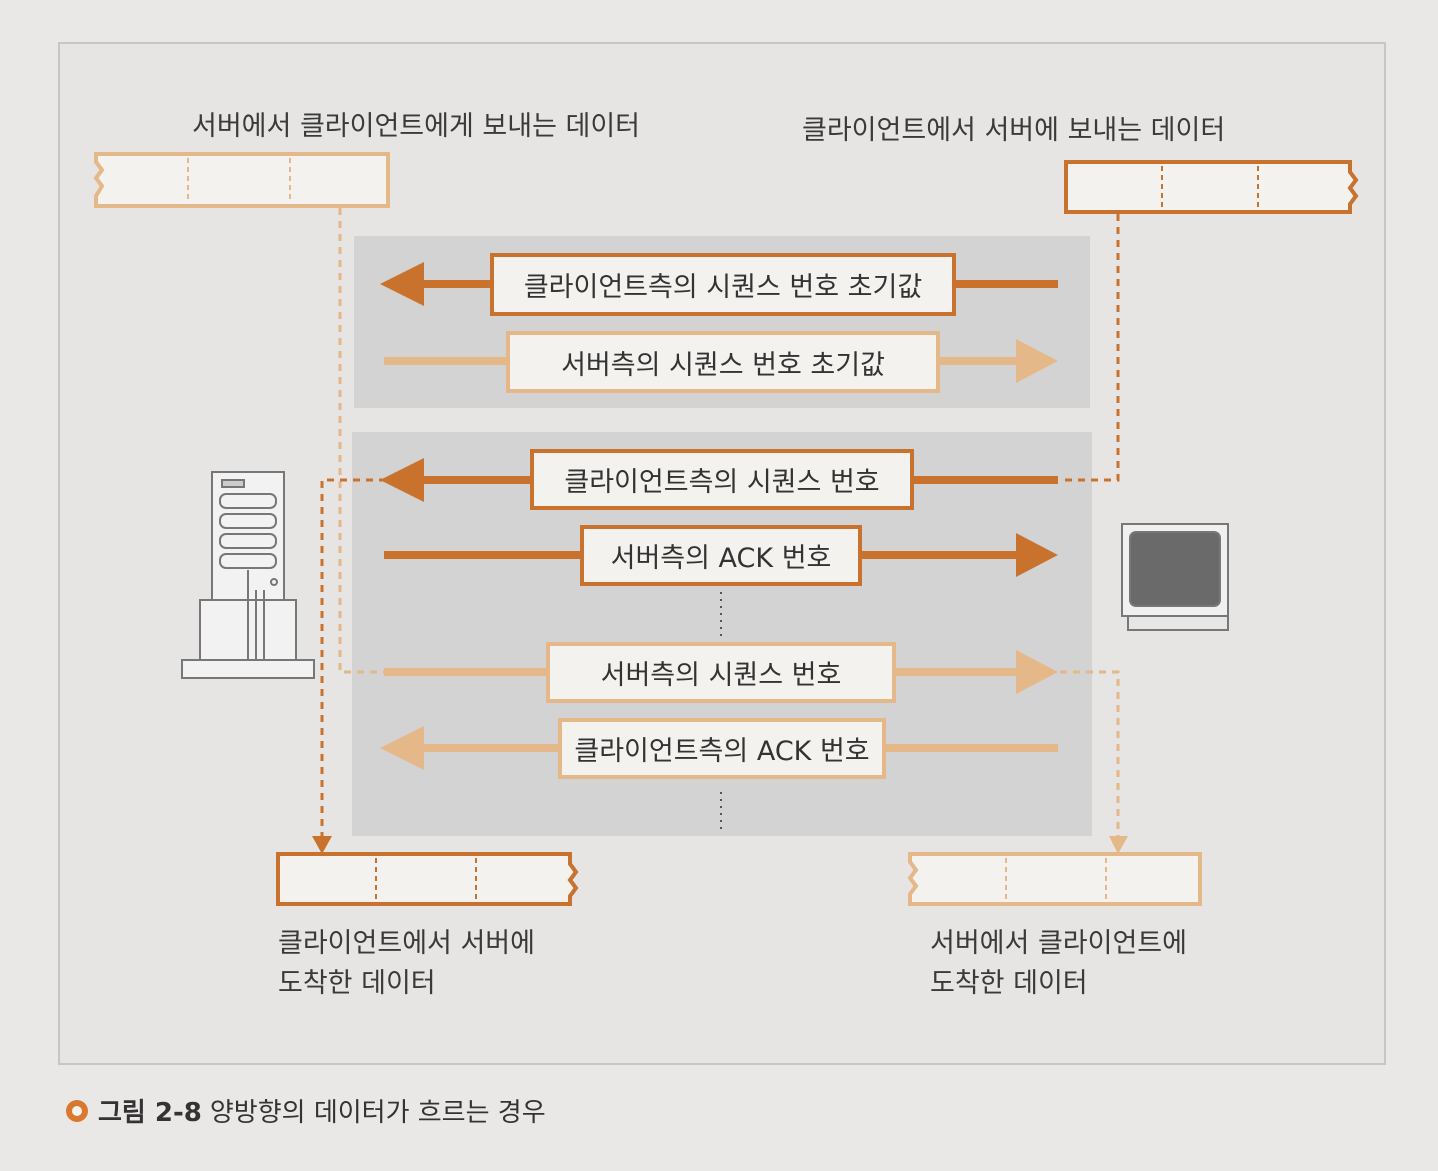  What do you see at coordinates (150, 1113) in the screenshot?
I see `figure-number: 그림 2-8` at bounding box center [150, 1113].